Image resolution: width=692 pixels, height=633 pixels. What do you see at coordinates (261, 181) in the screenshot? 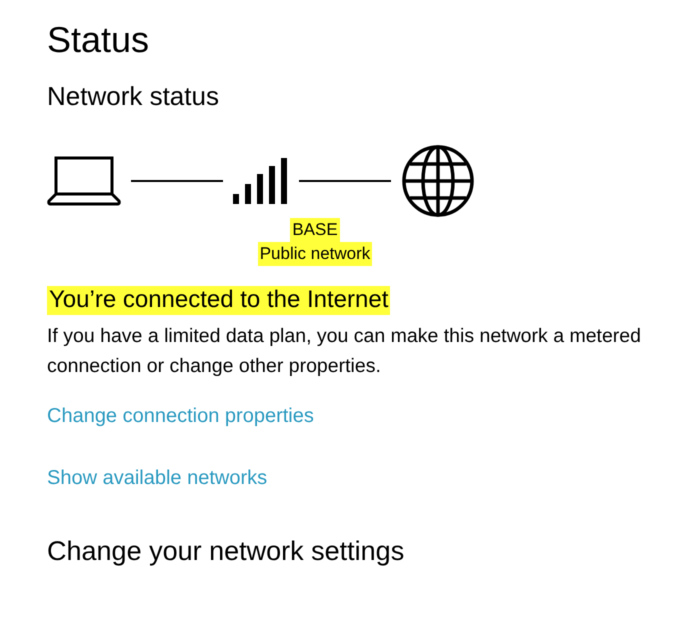
I see `signal-bars-icon` at bounding box center [261, 181].